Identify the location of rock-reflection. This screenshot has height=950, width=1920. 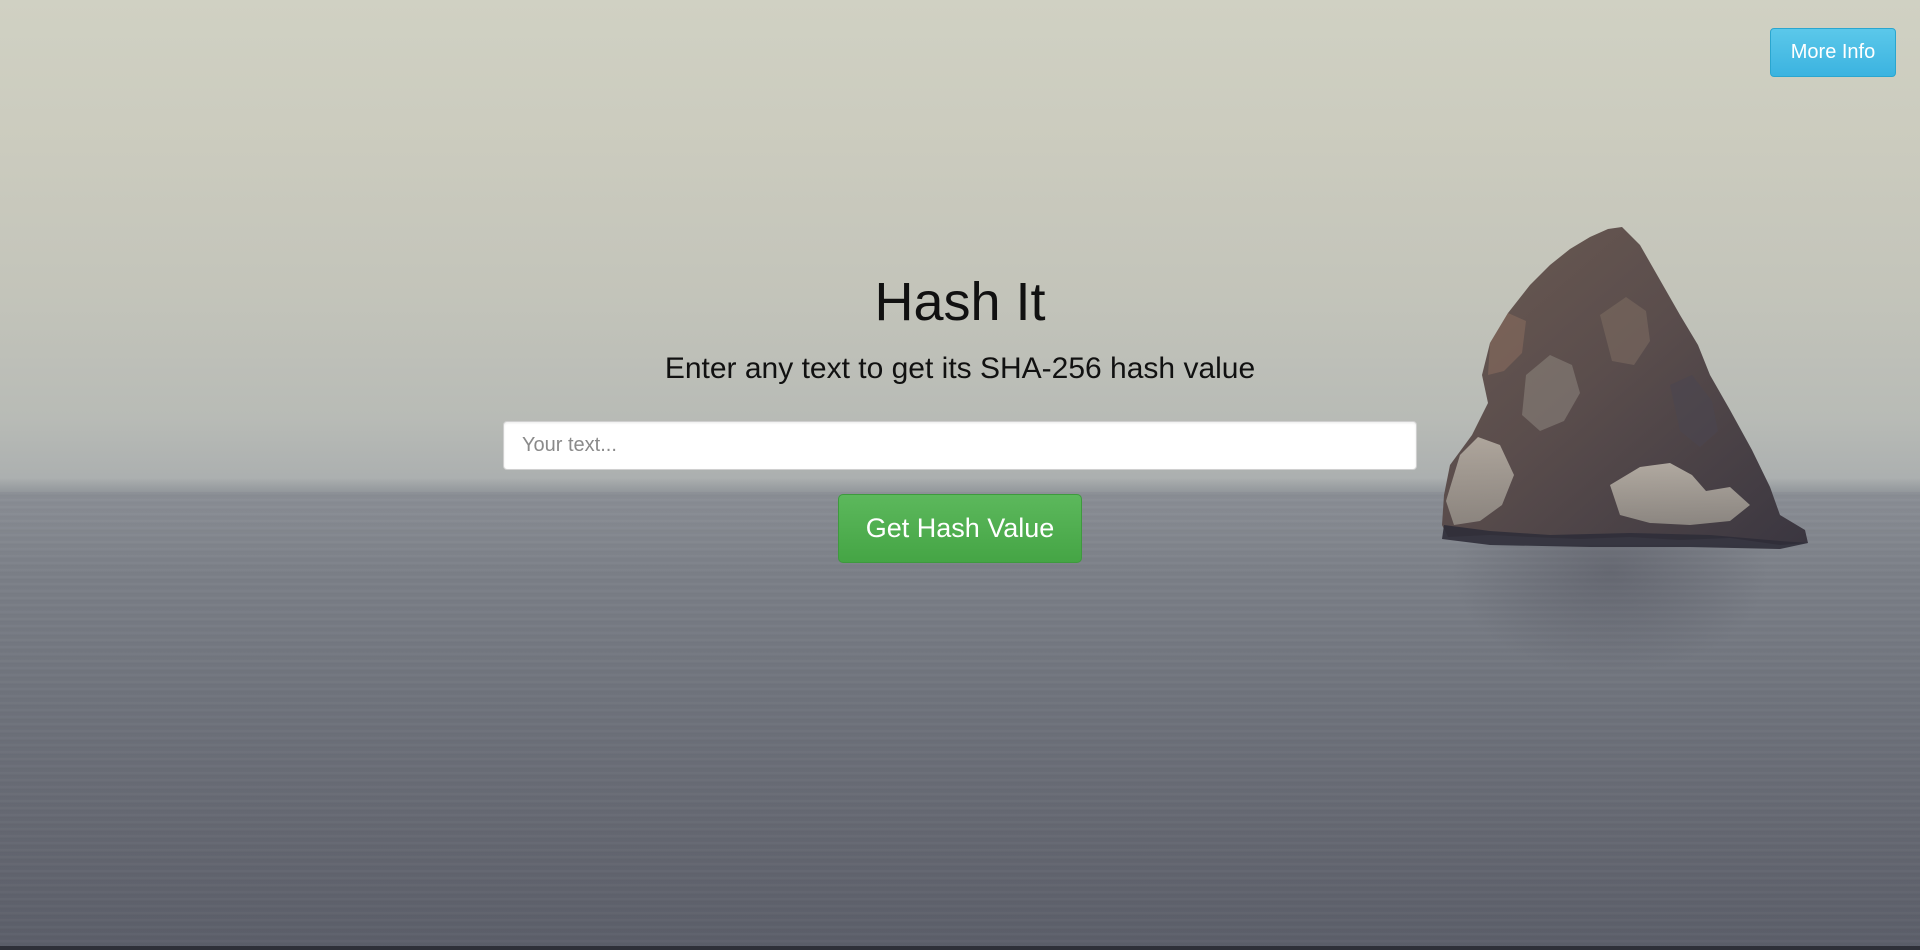
(1610, 610).